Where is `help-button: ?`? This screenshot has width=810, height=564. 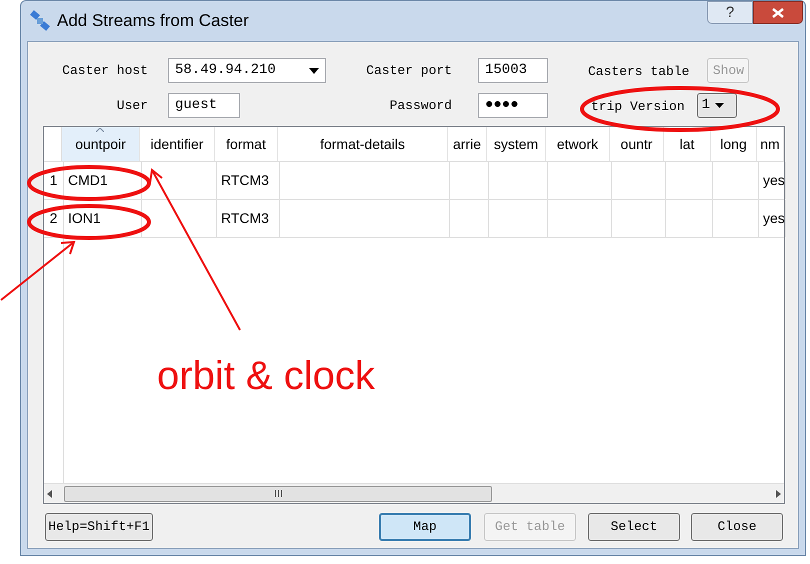
help-button: ? is located at coordinates (730, 12).